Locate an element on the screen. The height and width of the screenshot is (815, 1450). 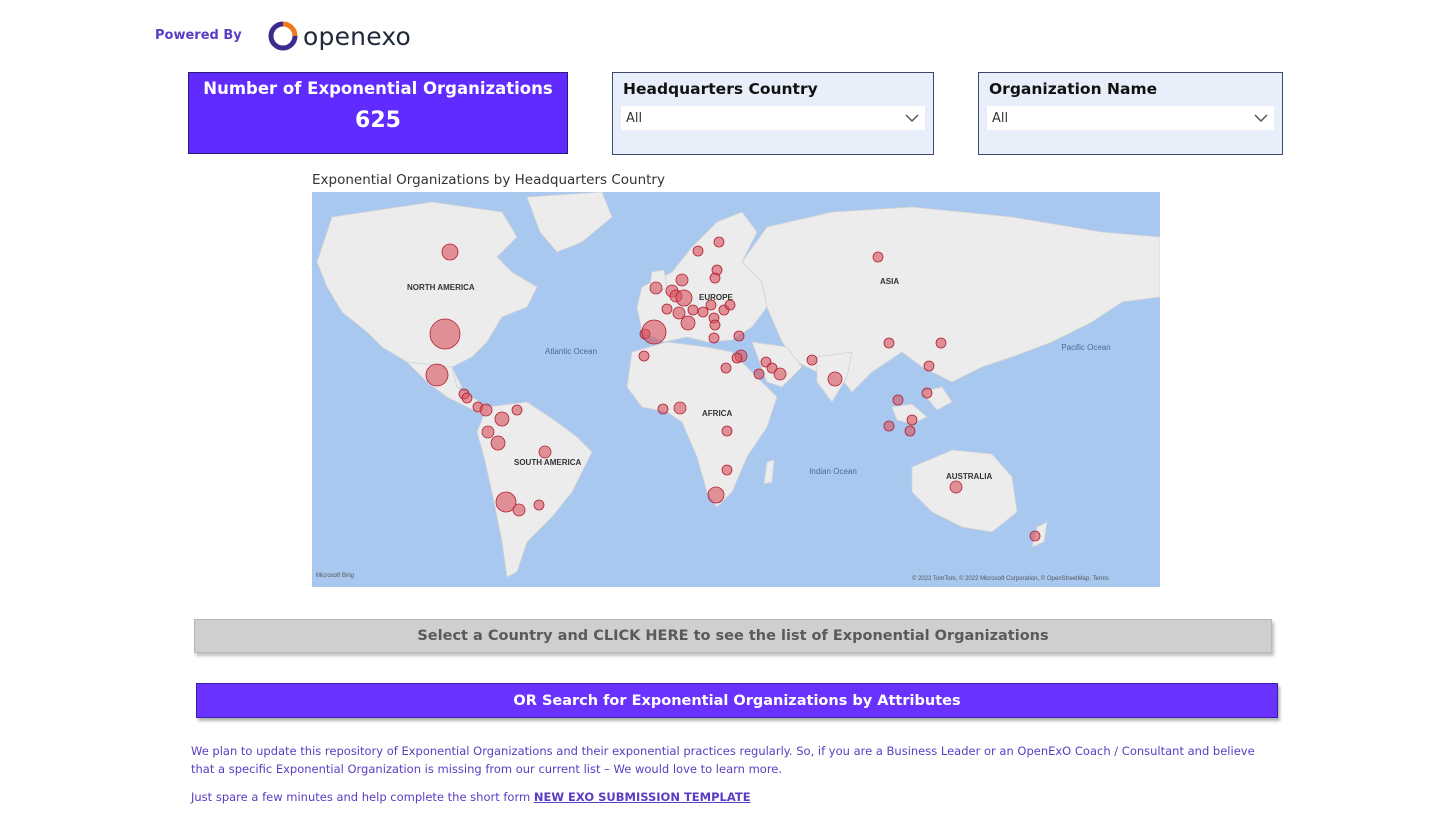
organization-dropdown: All is located at coordinates (1130, 118).